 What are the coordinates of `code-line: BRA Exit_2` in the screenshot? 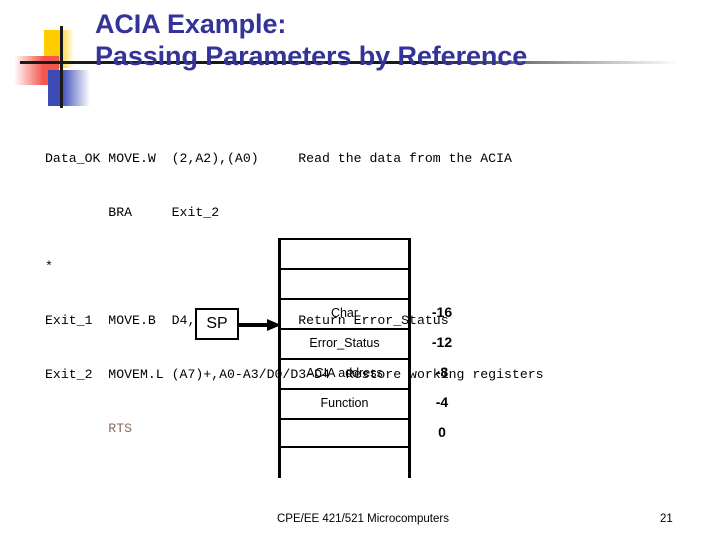 It's located at (132, 212).